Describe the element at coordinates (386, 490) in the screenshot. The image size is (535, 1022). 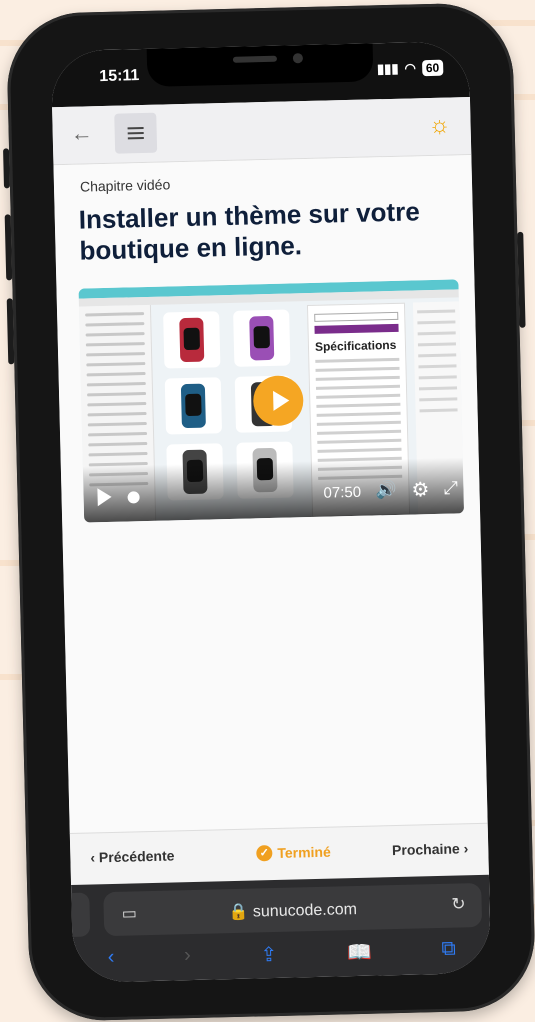
I see `volume-icon: 🔊` at that location.